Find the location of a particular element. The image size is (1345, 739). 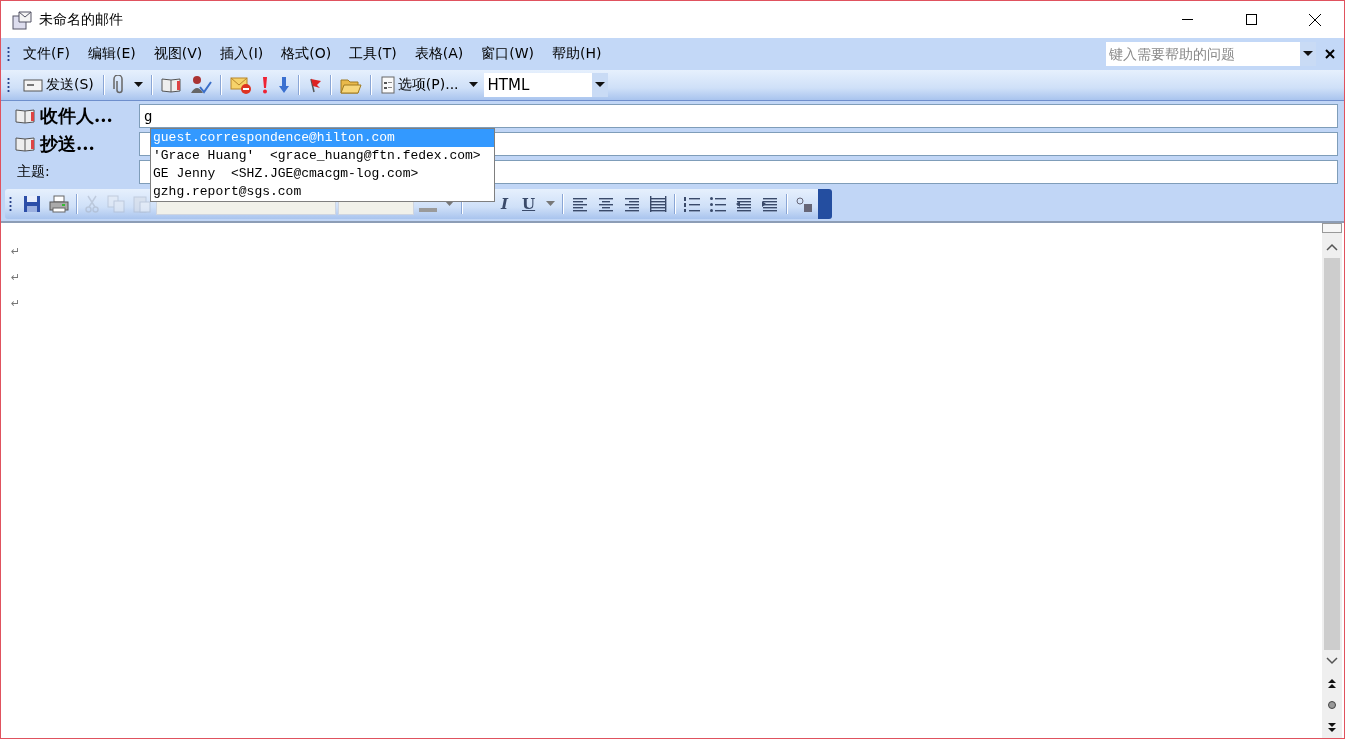

menu-item: 帮助(H) is located at coordinates (577, 54).